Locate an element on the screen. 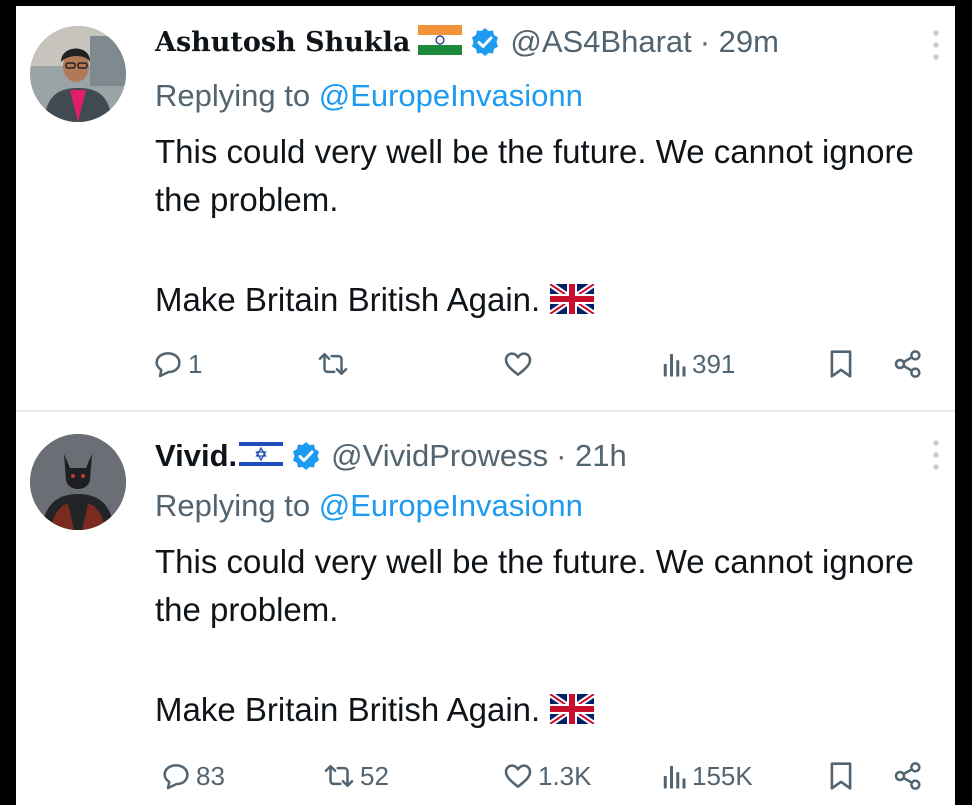 This screenshot has height=805, width=972. like-button is located at coordinates (520, 364).